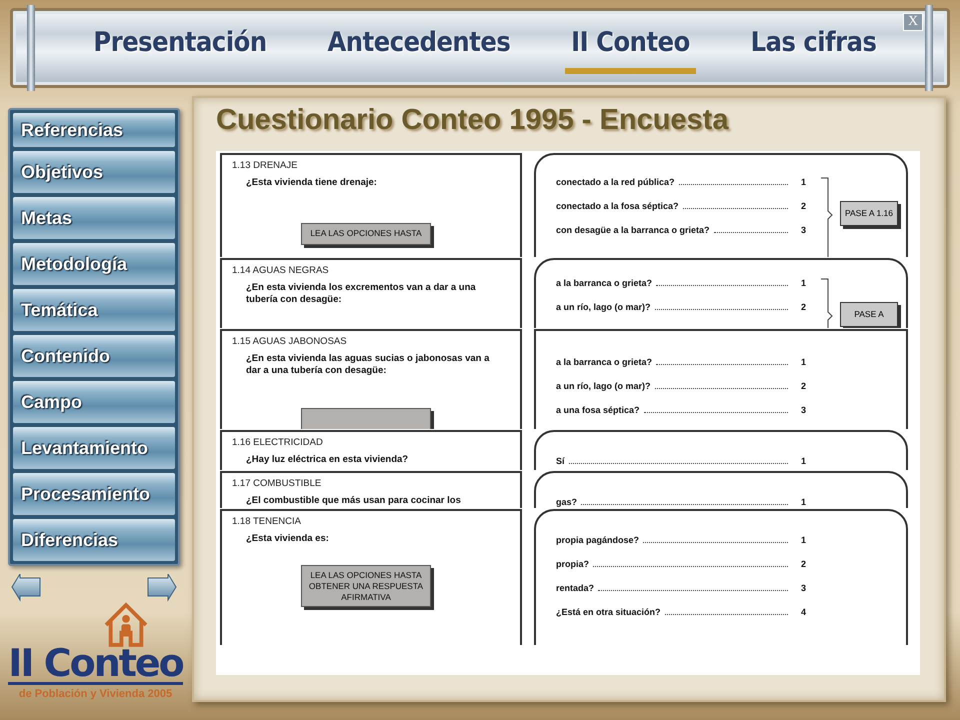 The image size is (960, 720). What do you see at coordinates (630, 48) in the screenshot?
I see `nav-tab: II Conteo` at bounding box center [630, 48].